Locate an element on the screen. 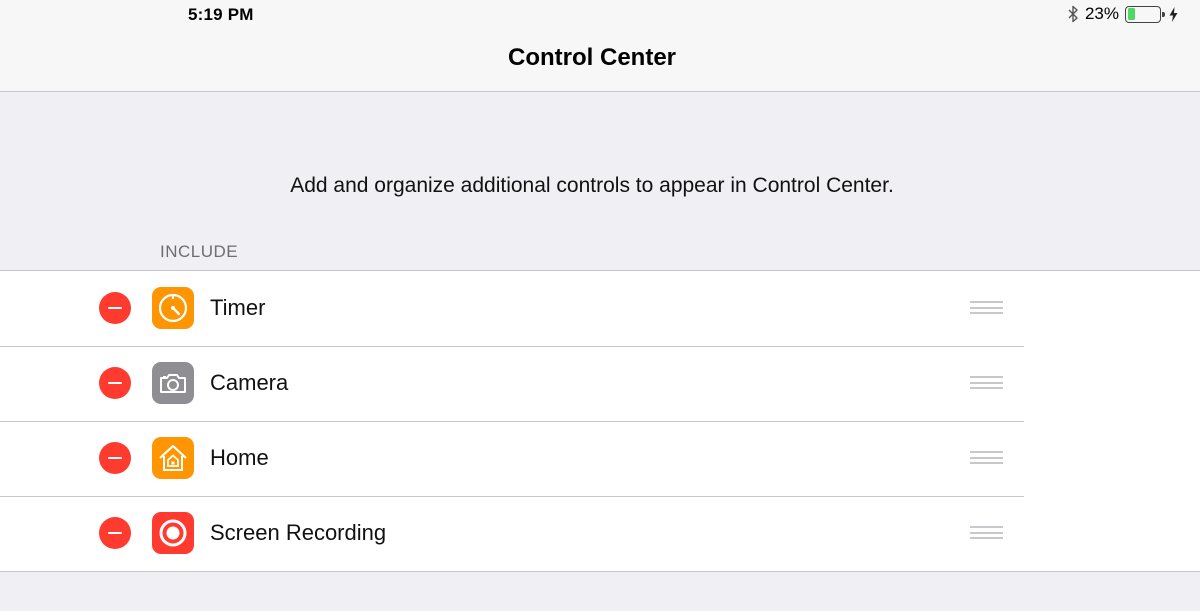 This screenshot has width=1200, height=611. row-label: Camera is located at coordinates (249, 382).